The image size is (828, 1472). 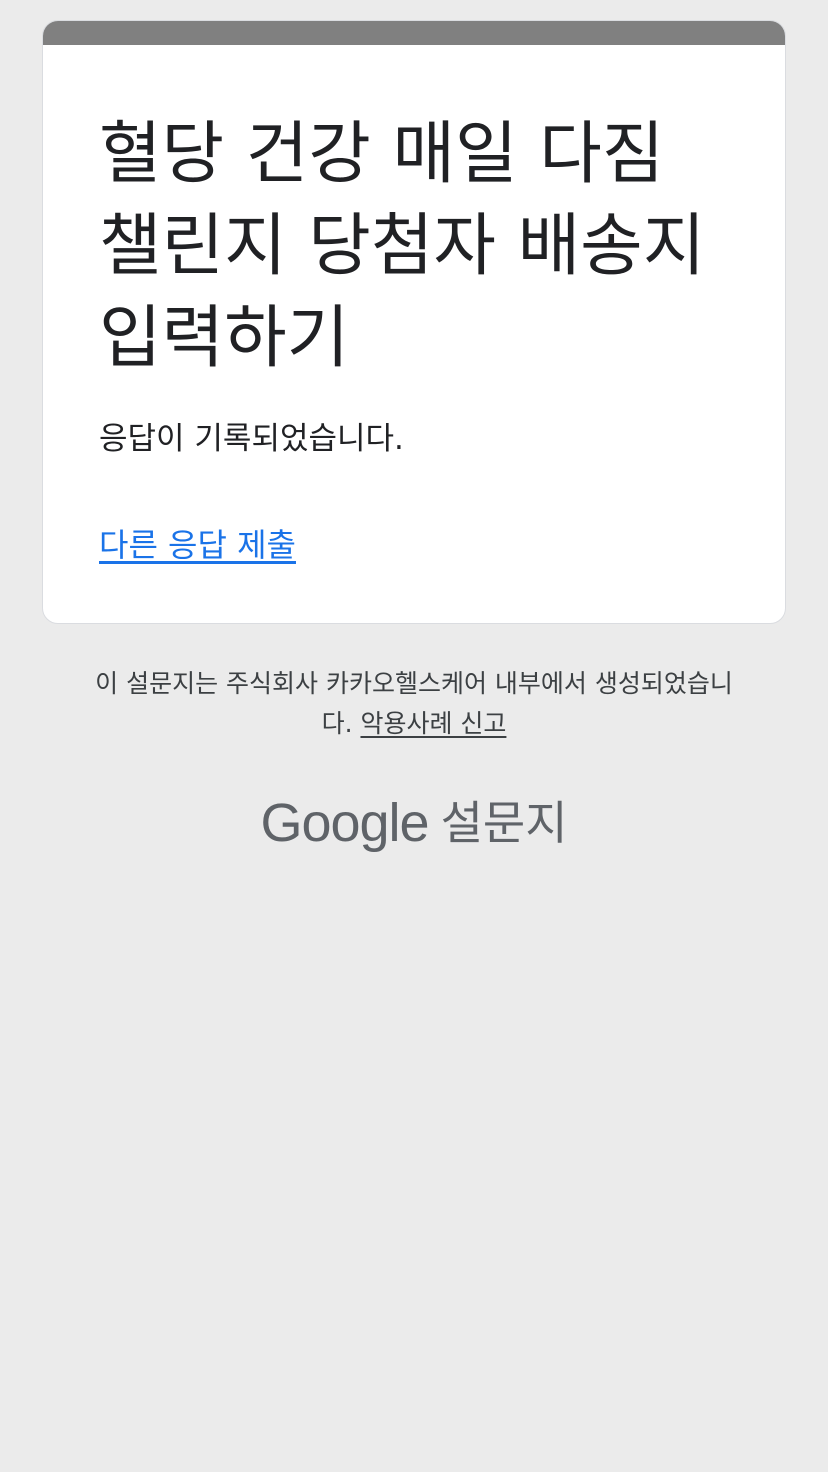 What do you see at coordinates (402, 246) in the screenshot?
I see `form-title: 혈당 건강 매일 다짐 챌린지 당첨자 배송지 입력하기` at bounding box center [402, 246].